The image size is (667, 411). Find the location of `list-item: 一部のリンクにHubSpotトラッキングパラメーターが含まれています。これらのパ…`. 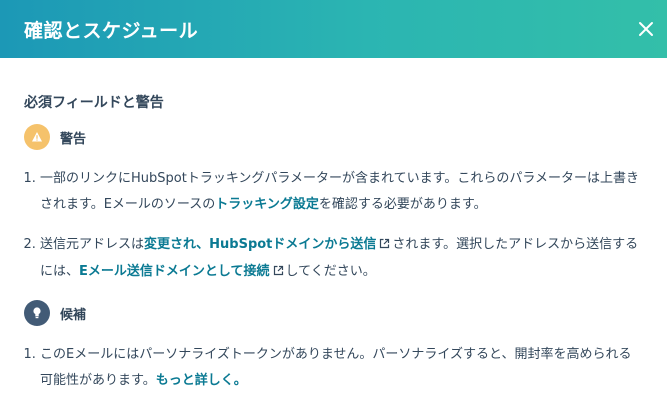

list-item: 一部のリンクにHubSpotトラッキングパラメーターが含まれています。これらのパ… is located at coordinates (339, 192).